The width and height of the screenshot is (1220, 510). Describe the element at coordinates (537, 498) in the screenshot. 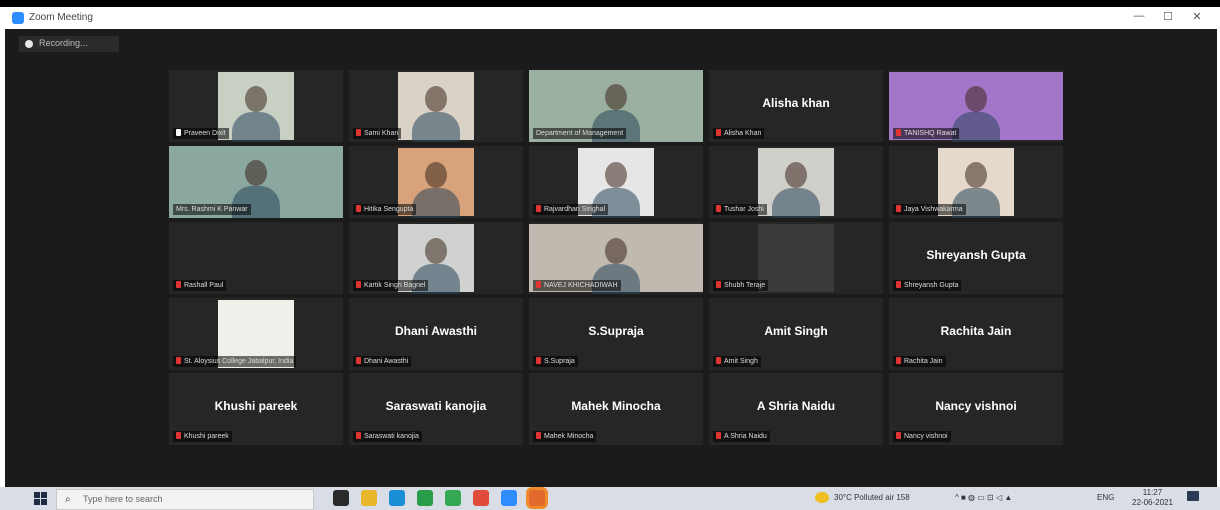

I see `powerpoint-icon` at that location.